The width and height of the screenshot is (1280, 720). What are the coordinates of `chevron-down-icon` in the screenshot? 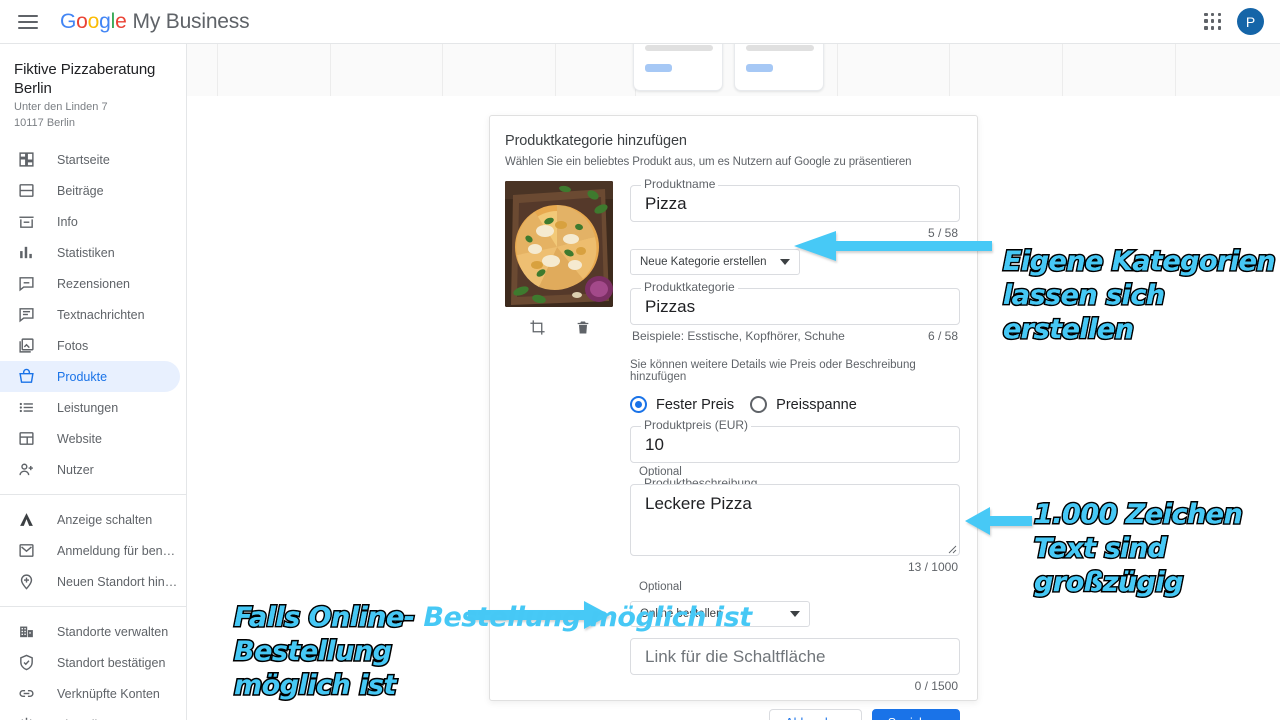 It's located at (795, 614).